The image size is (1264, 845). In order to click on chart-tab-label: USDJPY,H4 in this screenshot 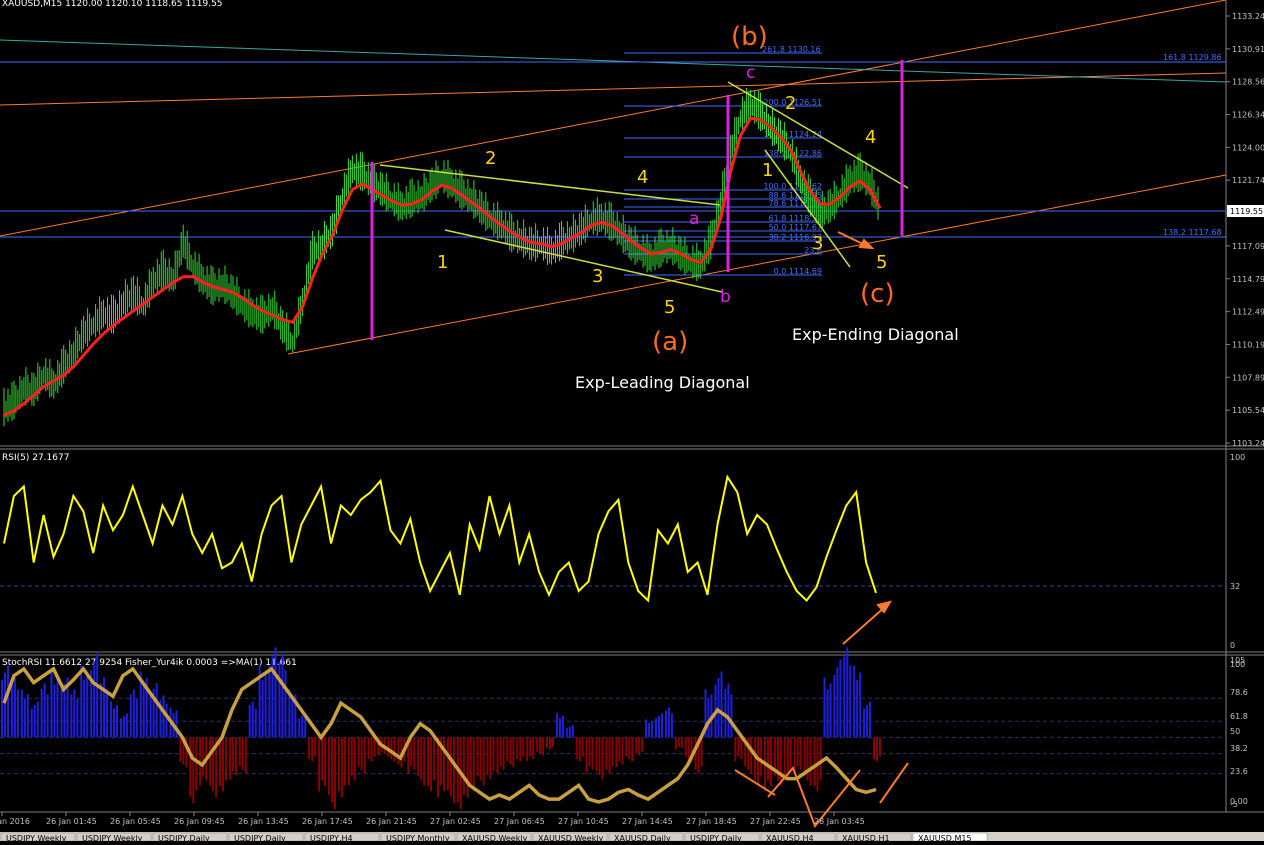, I will do `click(331, 838)`.